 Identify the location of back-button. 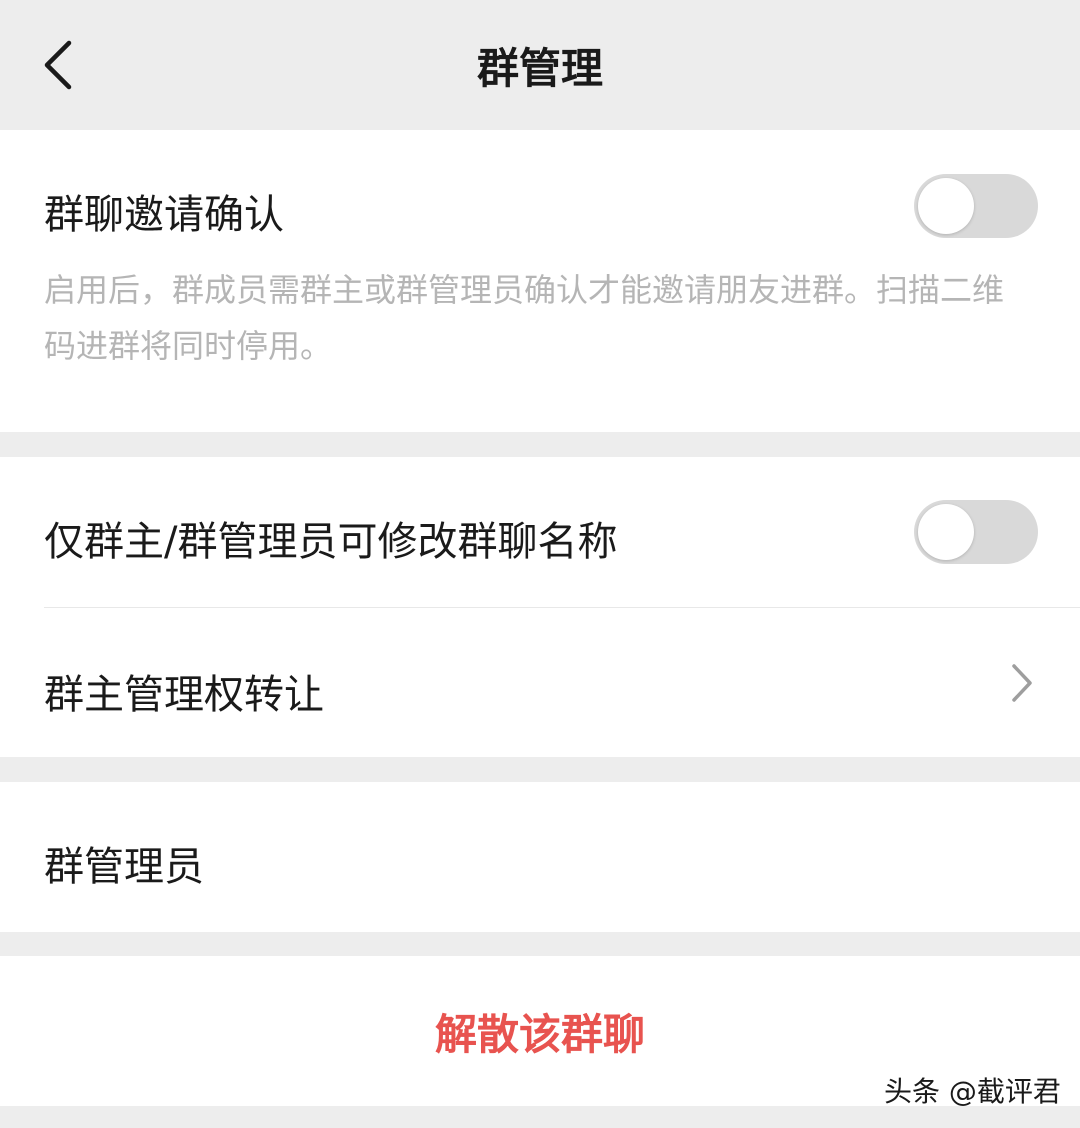
(58, 65).